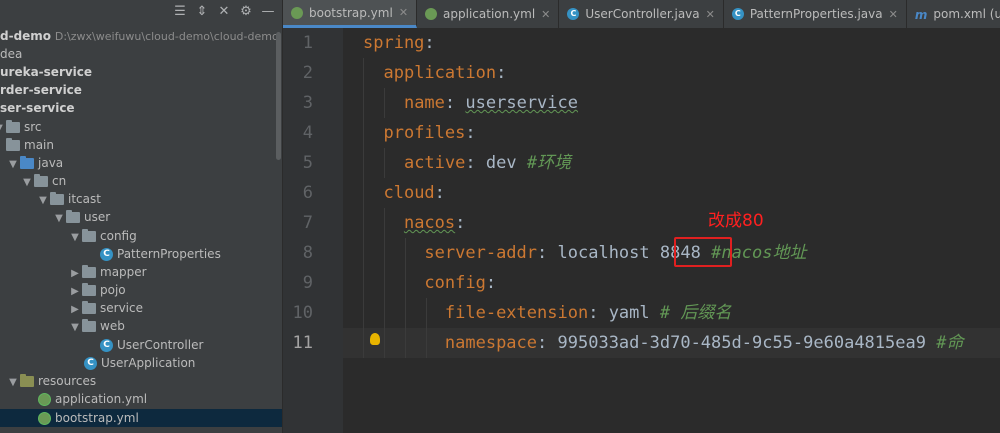 The width and height of the screenshot is (1000, 433). I want to click on root-name: d-demo, so click(26, 36).